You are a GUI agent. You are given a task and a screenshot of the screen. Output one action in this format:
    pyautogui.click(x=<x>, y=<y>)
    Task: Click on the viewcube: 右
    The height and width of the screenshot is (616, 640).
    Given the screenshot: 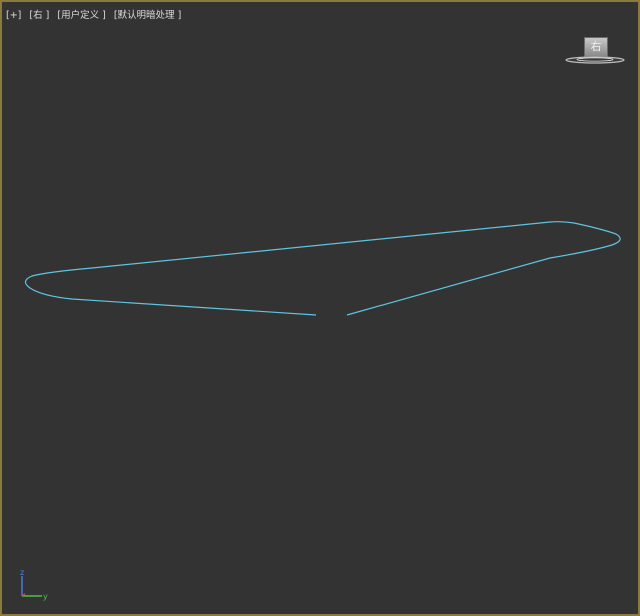 What is the action you would take?
    pyautogui.click(x=595, y=51)
    